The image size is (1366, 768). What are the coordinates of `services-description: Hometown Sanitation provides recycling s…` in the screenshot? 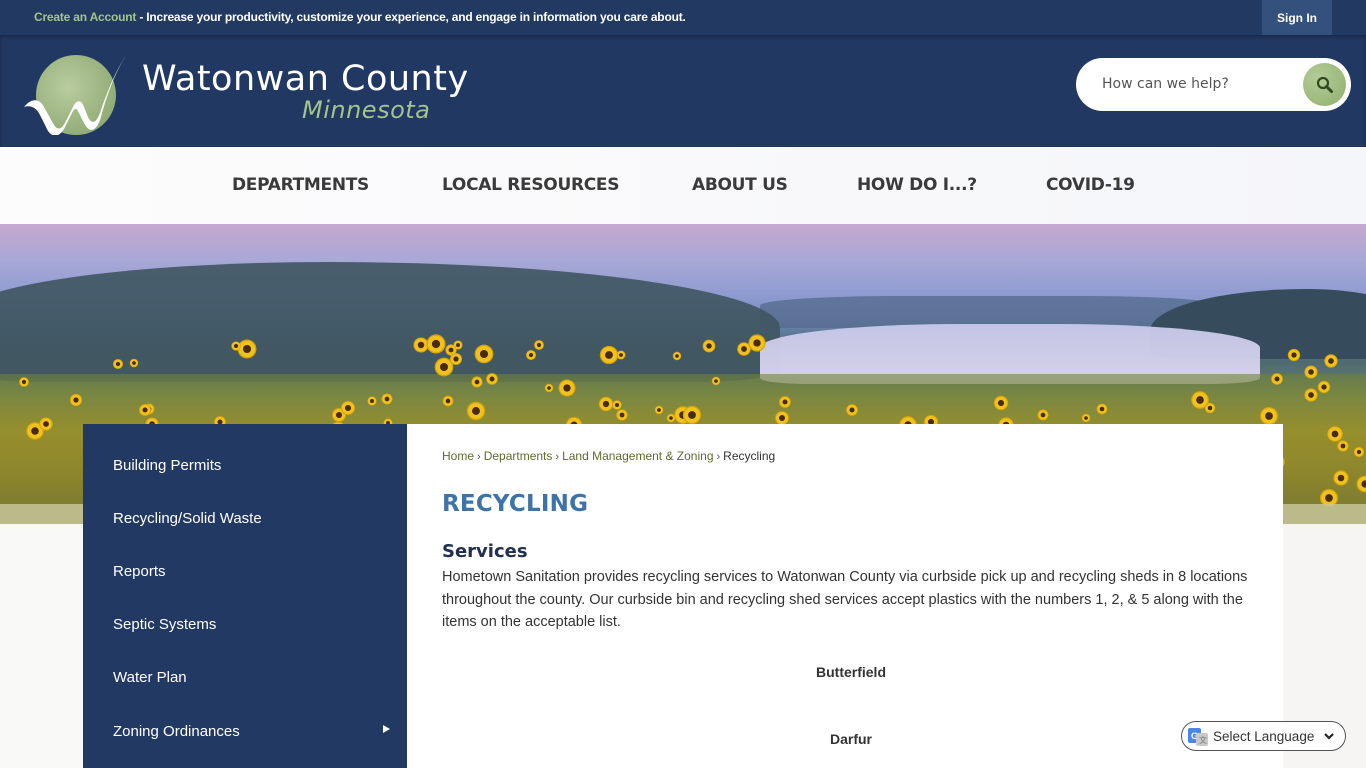 It's located at (845, 599).